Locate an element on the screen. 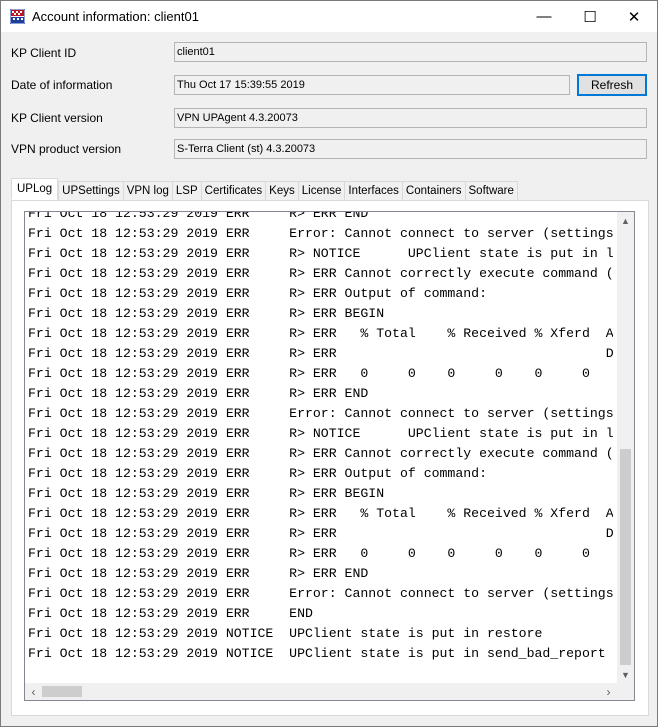  horizontal-scrollbar: ‹ › is located at coordinates (321, 691).